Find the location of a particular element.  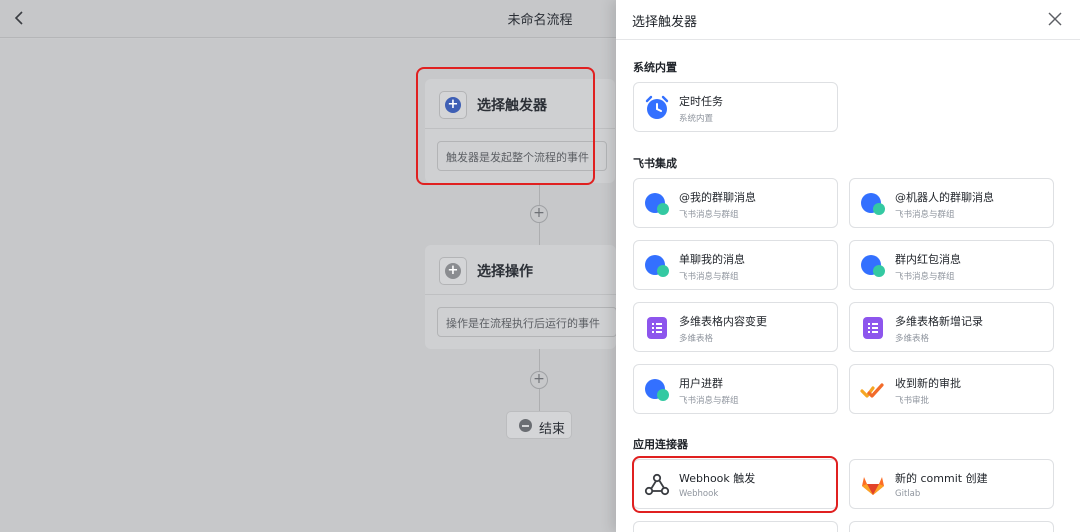

end-node: 结束 is located at coordinates (539, 425).